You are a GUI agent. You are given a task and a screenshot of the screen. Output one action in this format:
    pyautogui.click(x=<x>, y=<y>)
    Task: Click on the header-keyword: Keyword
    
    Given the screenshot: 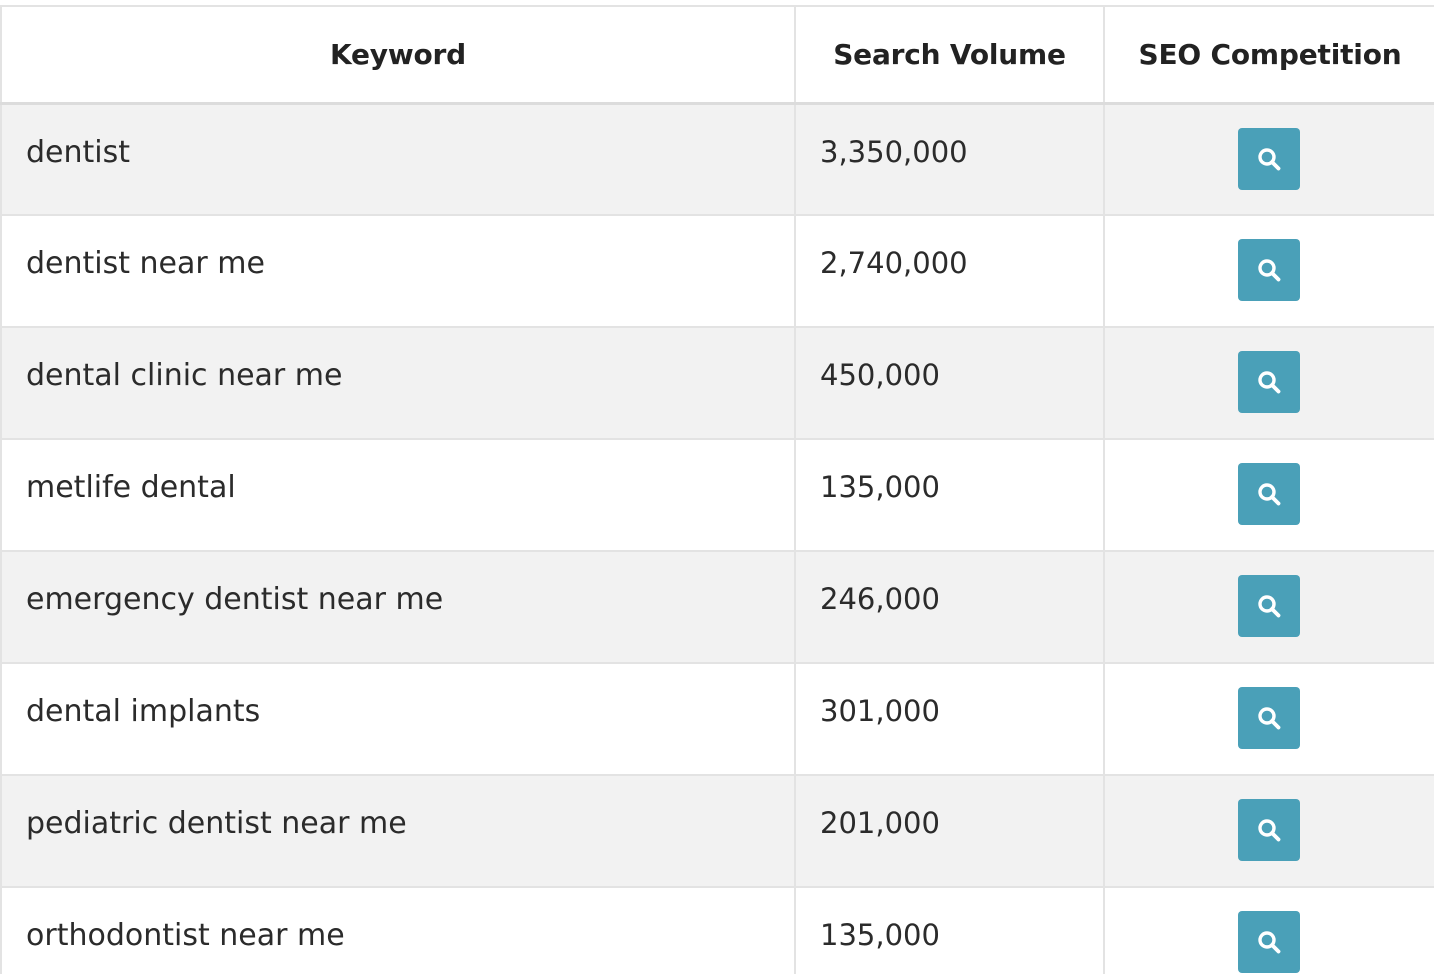 What is the action you would take?
    pyautogui.click(x=398, y=55)
    